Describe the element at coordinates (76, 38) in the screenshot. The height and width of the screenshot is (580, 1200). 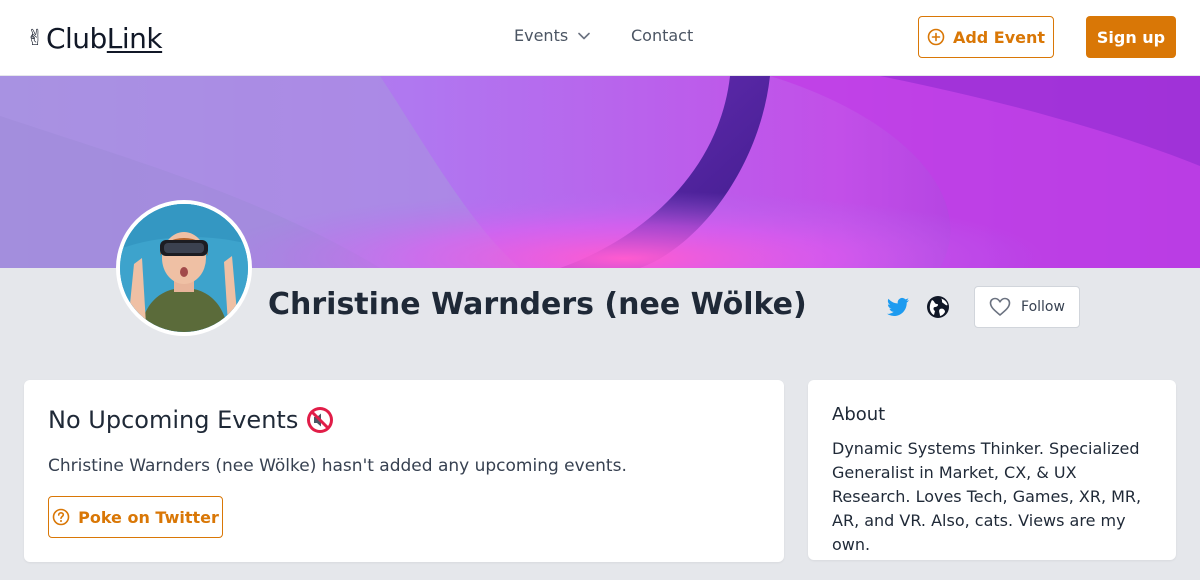
I see `logo-text-club: Club` at that location.